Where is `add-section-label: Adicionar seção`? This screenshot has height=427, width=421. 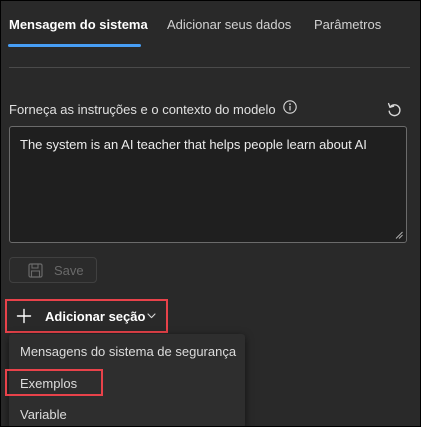 add-section-label: Adicionar seção is located at coordinates (95, 316).